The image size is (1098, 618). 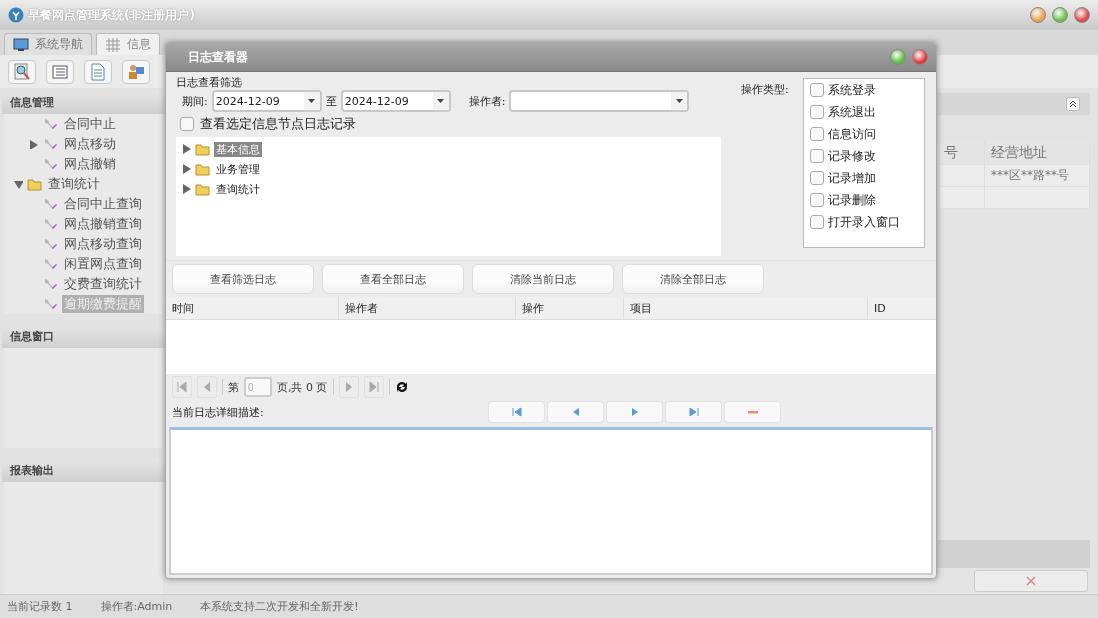 What do you see at coordinates (693, 279) in the screenshot?
I see `action-button: 清除全部日志` at bounding box center [693, 279].